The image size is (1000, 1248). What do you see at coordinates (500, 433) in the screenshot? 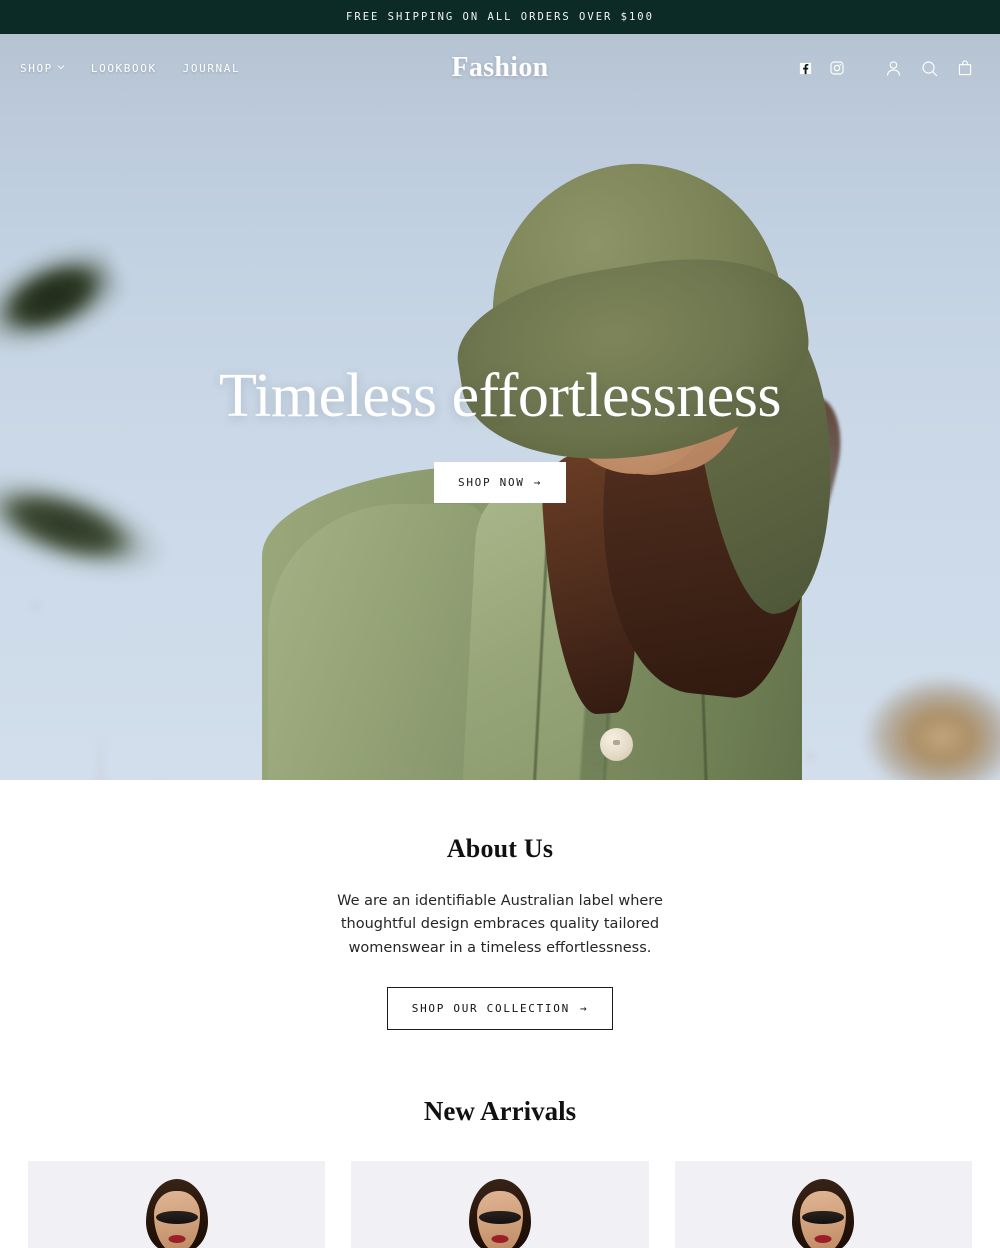
I see `hero-content: Timeless effortlessness SHOP NOW →` at bounding box center [500, 433].